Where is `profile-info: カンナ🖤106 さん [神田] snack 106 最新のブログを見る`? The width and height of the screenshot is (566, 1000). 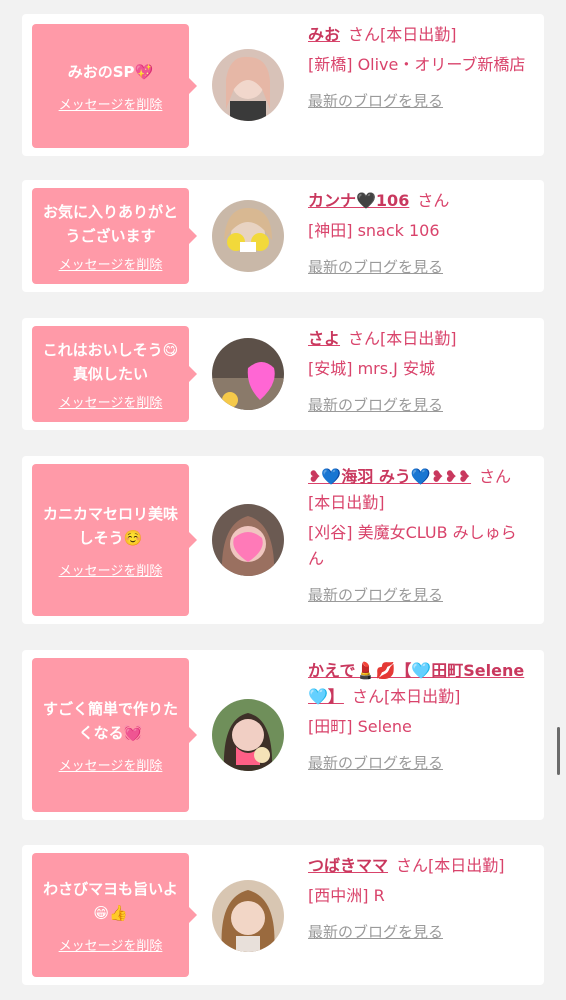
profile-info: カンナ🖤106 さん [神田] snack 106 最新のブログを見る is located at coordinates (419, 234).